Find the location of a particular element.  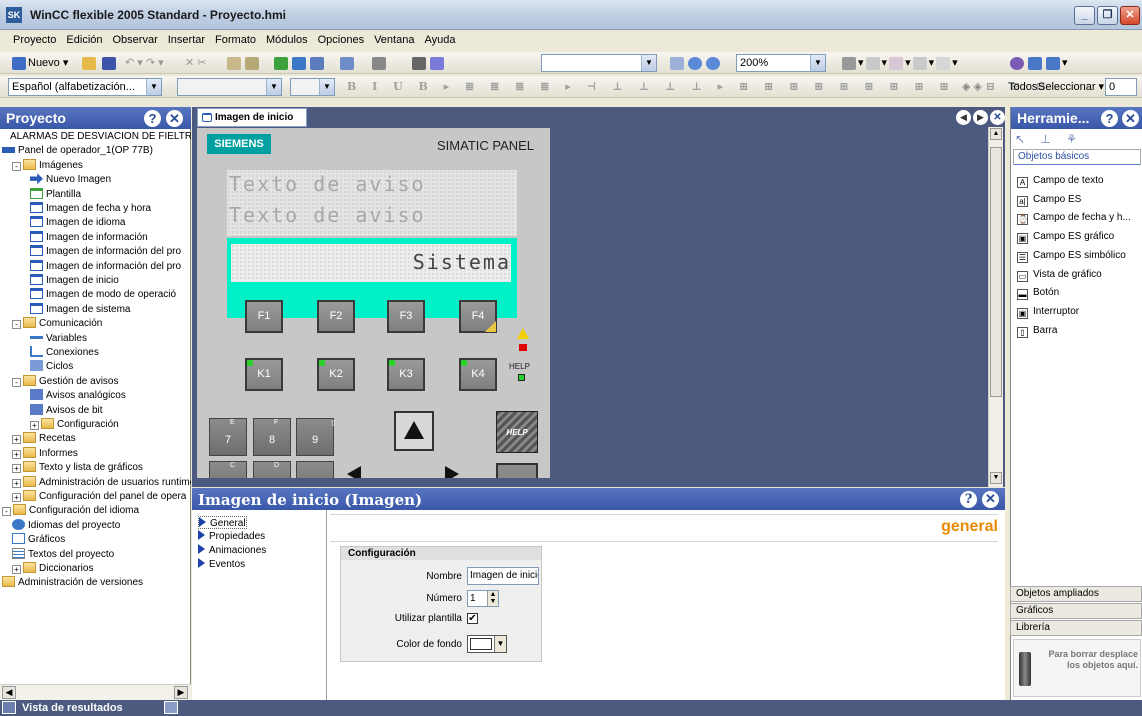

tree-item: + Texto y lista de gráficos is located at coordinates (77, 467).